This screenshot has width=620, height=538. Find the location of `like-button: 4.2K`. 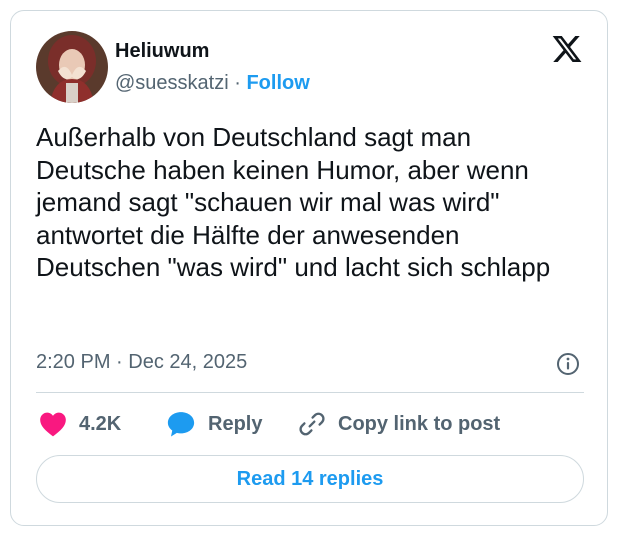

like-button: 4.2K is located at coordinates (80, 424).